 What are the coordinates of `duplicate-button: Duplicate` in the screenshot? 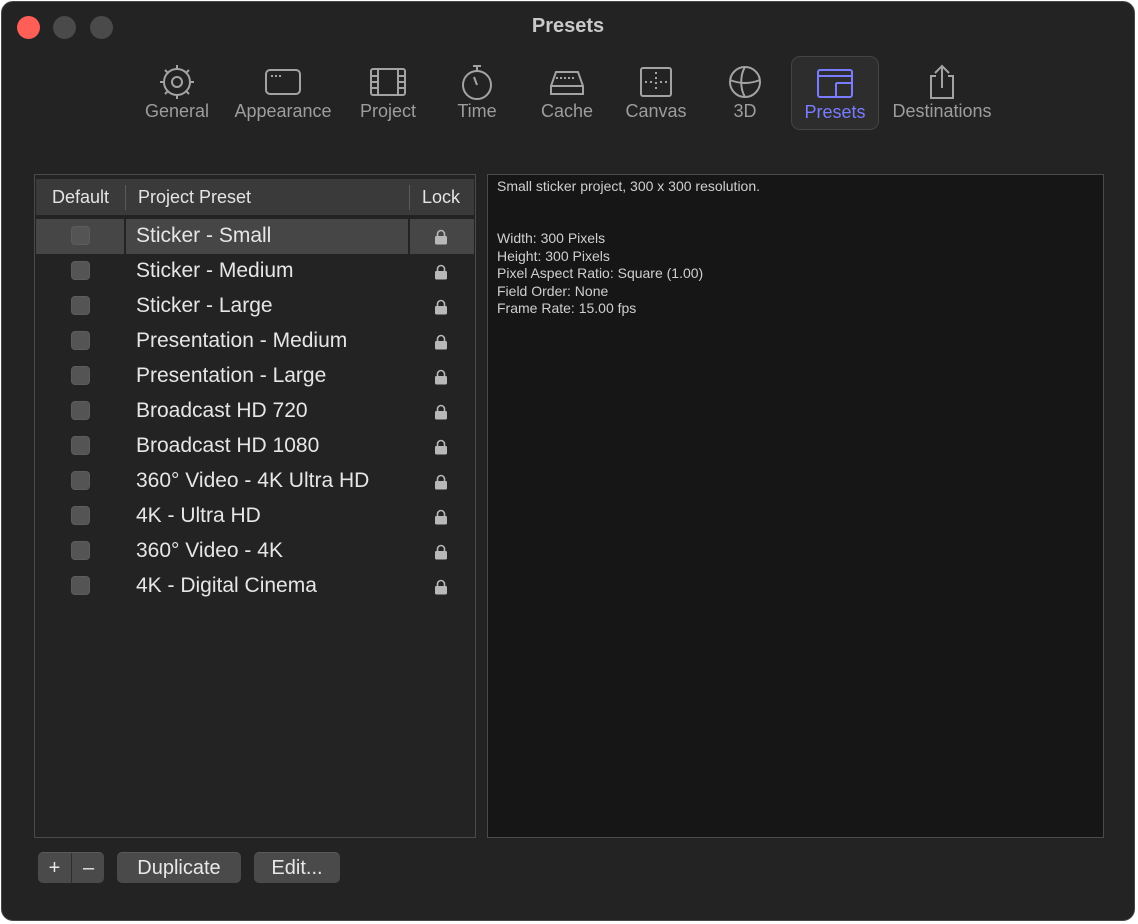 It's located at (179, 867).